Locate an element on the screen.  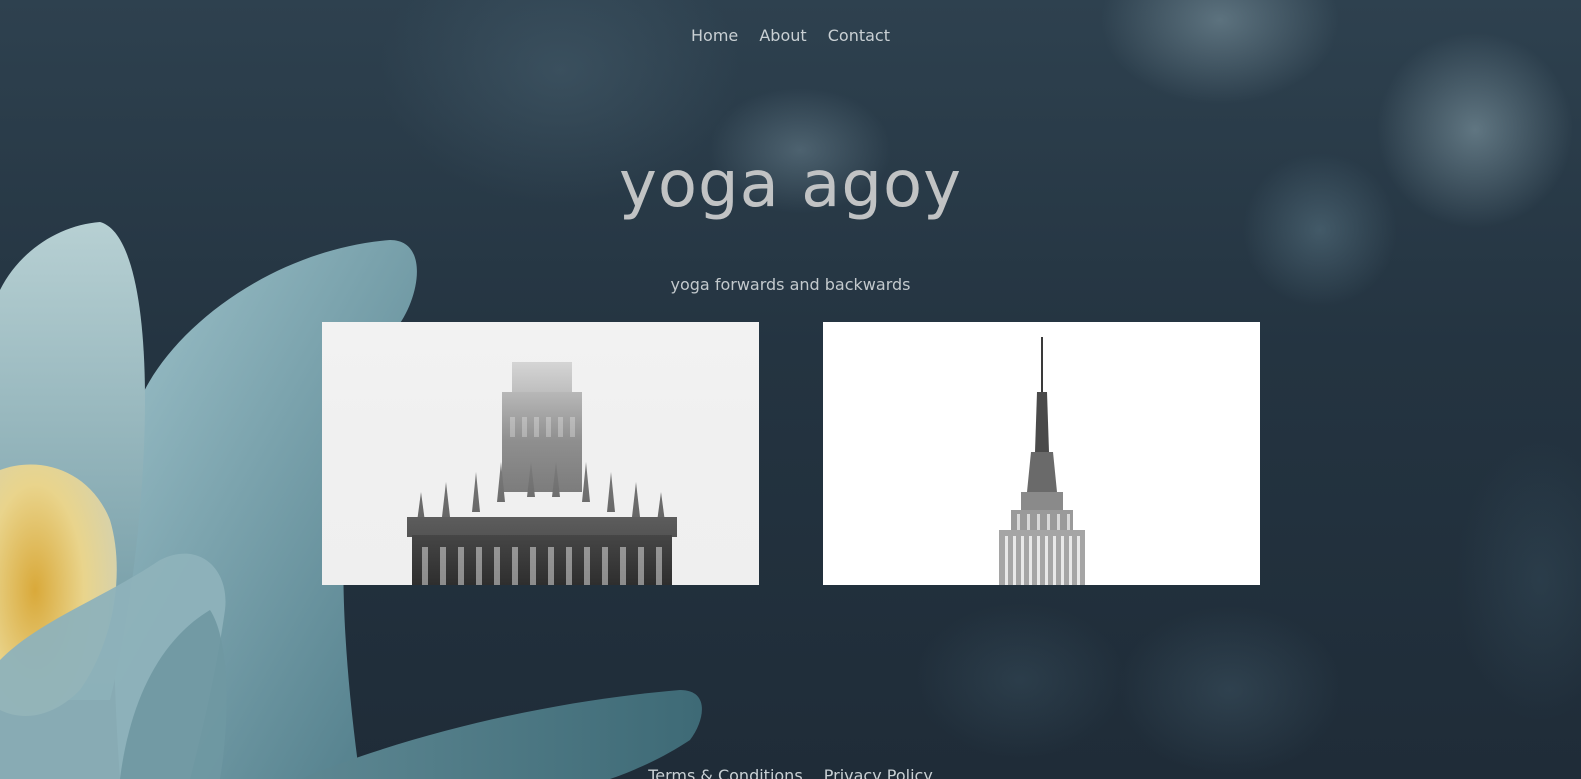
gallery-image-palace-tower is located at coordinates (540, 453).